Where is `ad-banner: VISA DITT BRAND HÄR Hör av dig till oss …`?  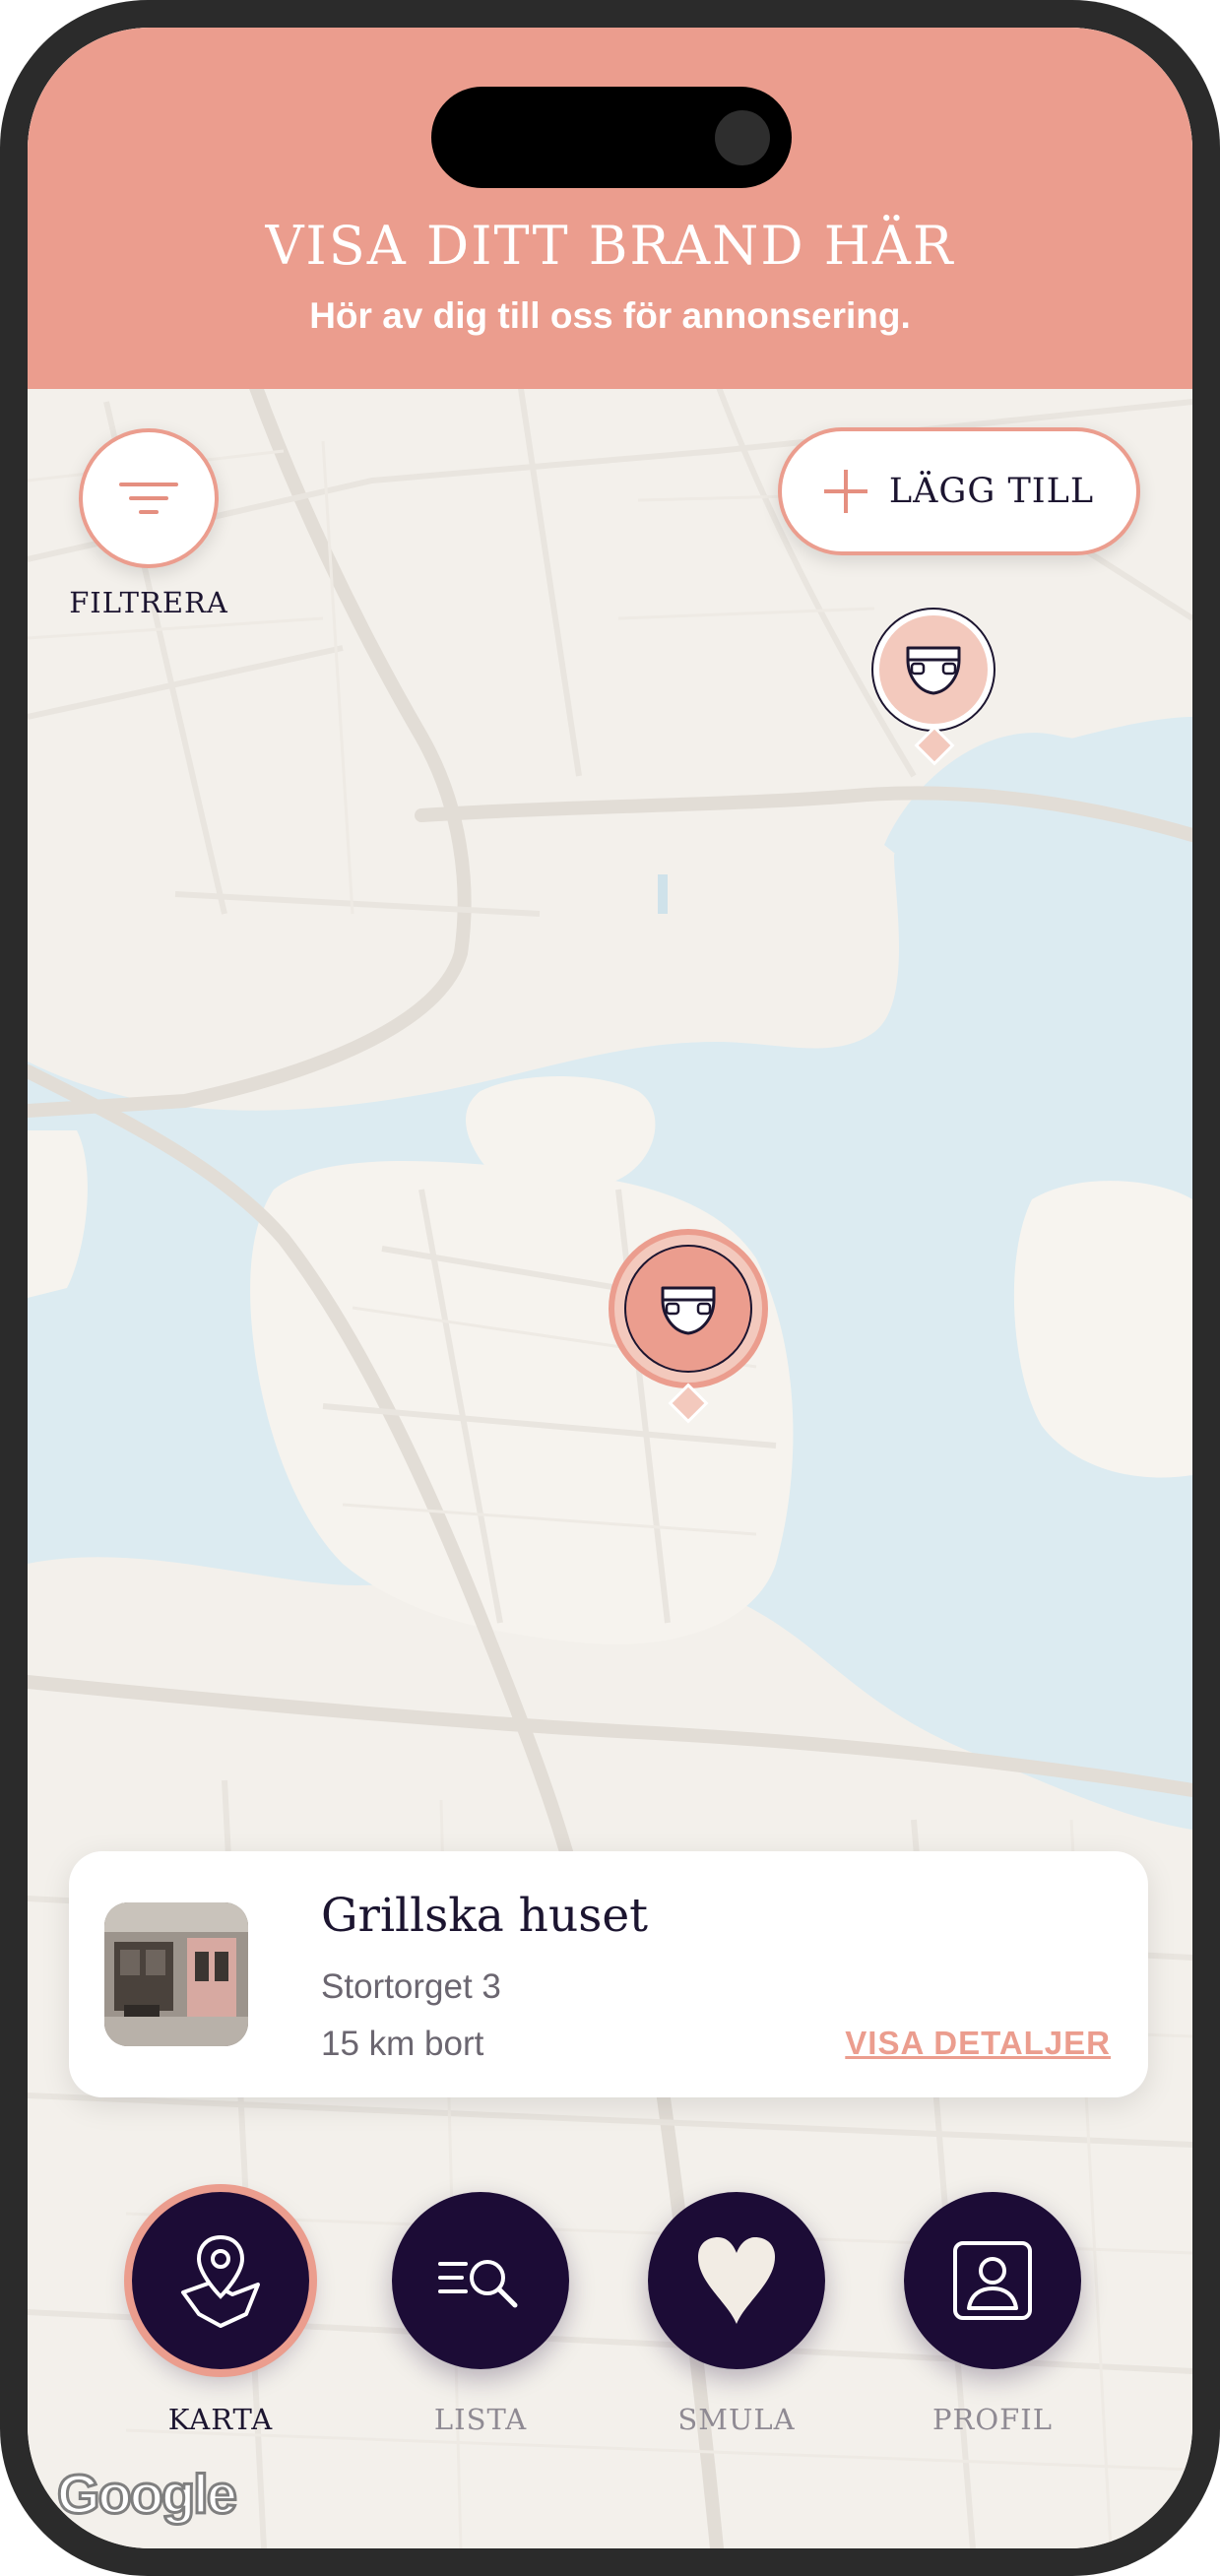
ad-banner: VISA DITT BRAND HÄR Hör av dig till oss … is located at coordinates (610, 208).